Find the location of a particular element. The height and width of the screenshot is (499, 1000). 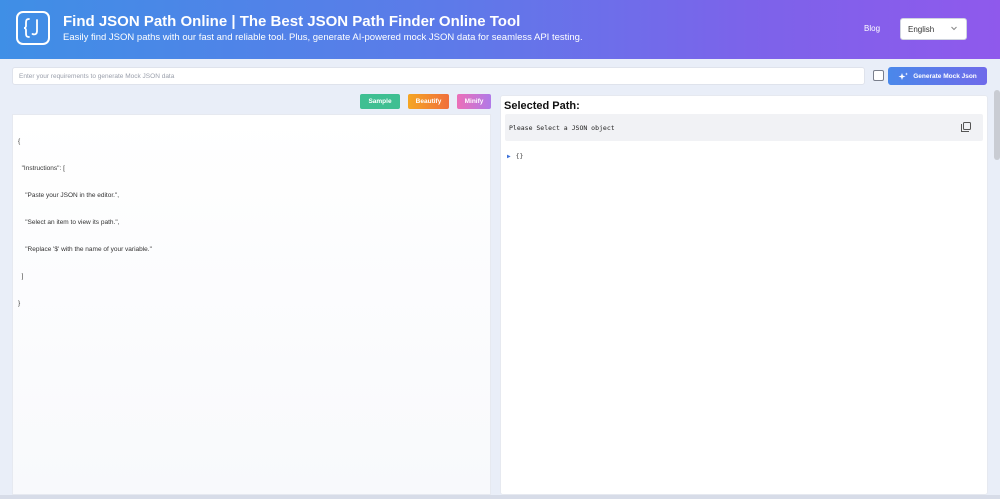

page-bottom-edge is located at coordinates (500, 497).